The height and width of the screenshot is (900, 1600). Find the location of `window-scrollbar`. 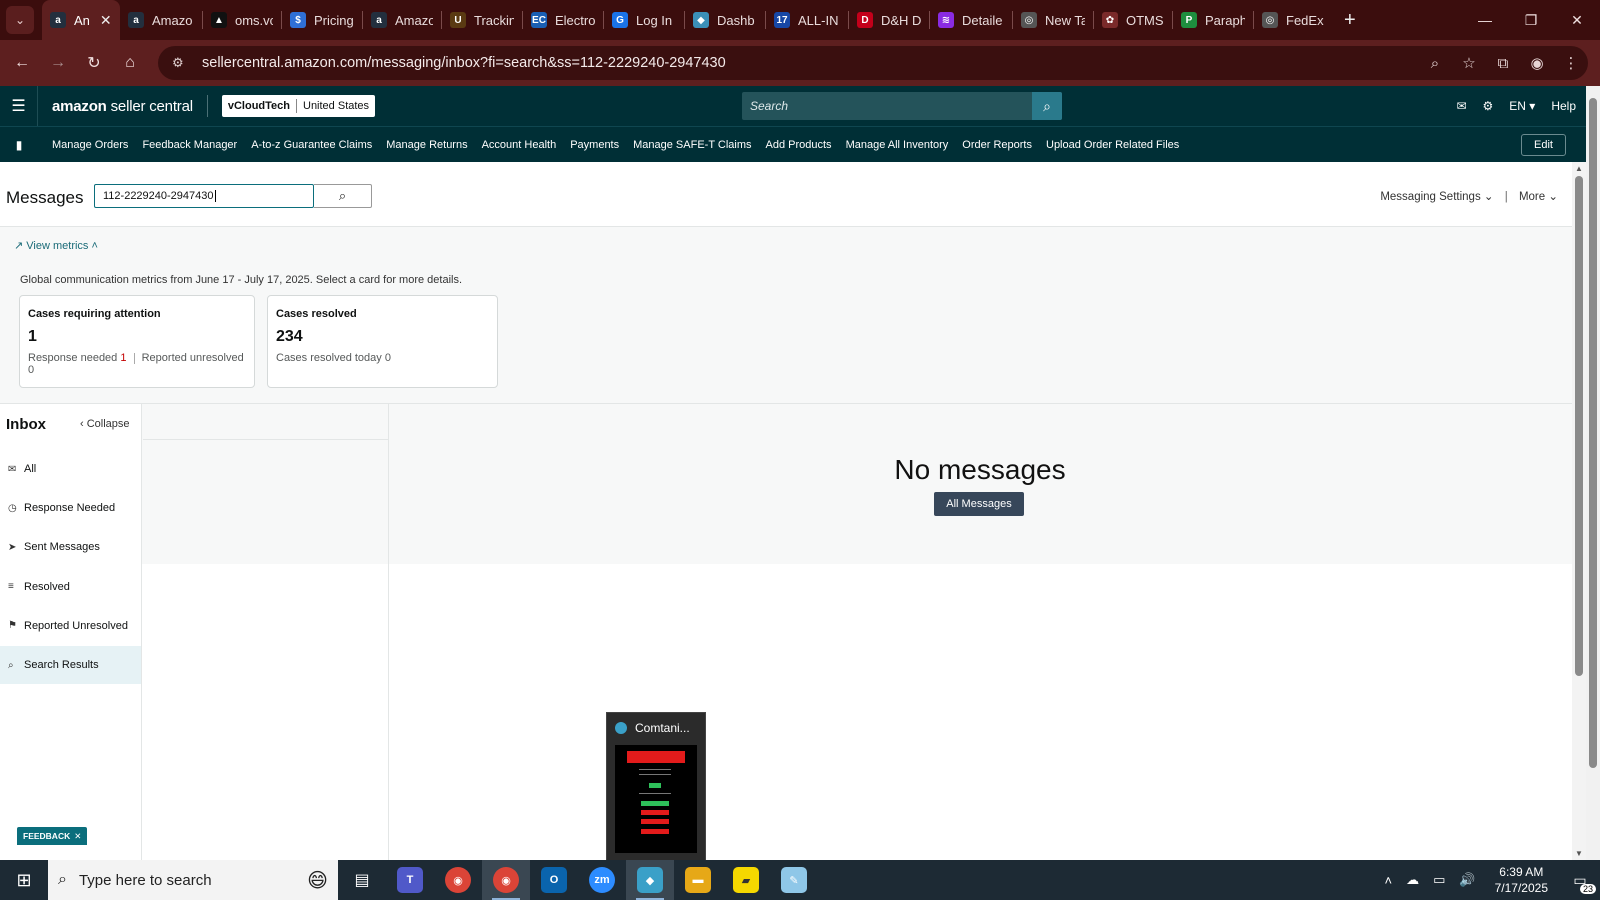

window-scrollbar is located at coordinates (1593, 473).